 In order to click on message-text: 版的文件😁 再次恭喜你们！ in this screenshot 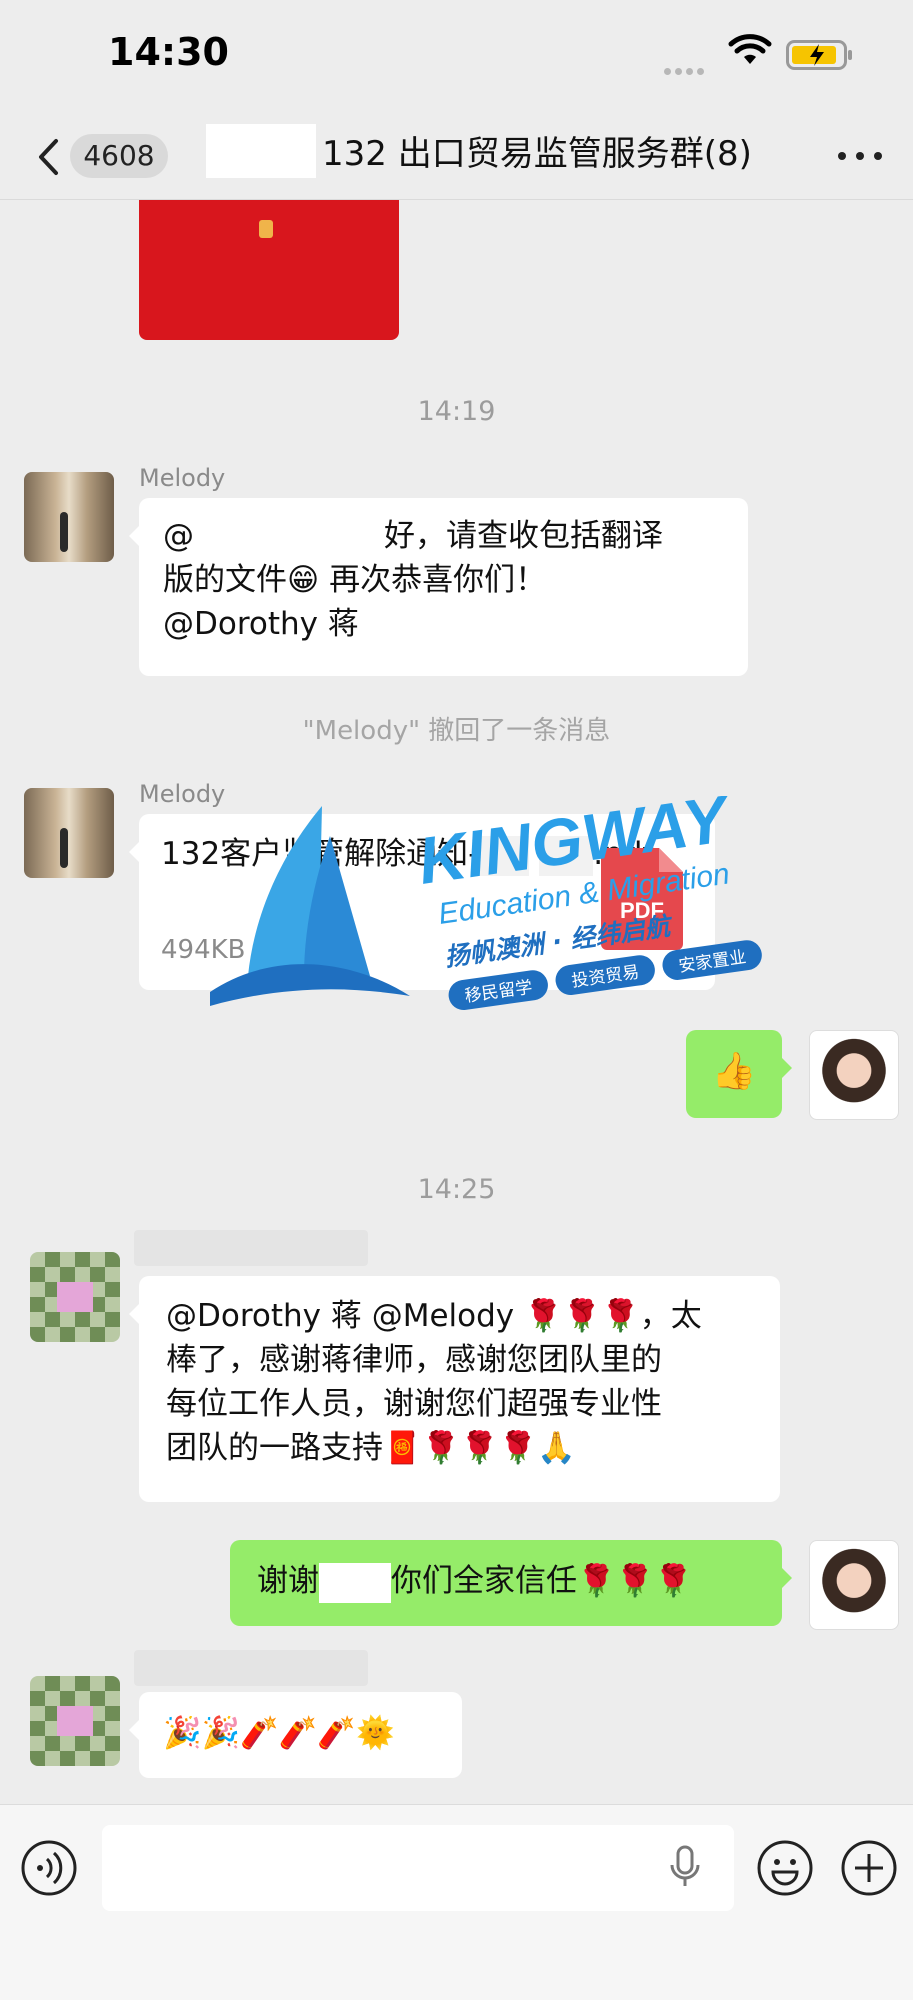, I will do `click(355, 580)`.